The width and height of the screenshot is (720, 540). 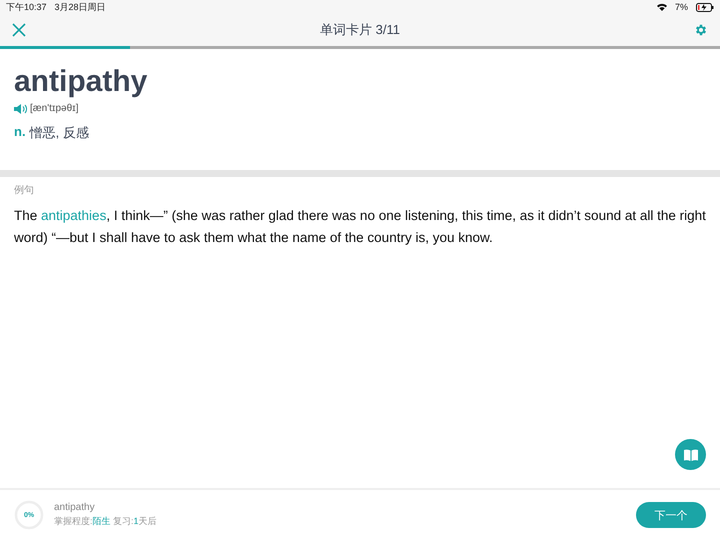 I want to click on phonetic: [æn'tɪpəθɪ], so click(x=54, y=108).